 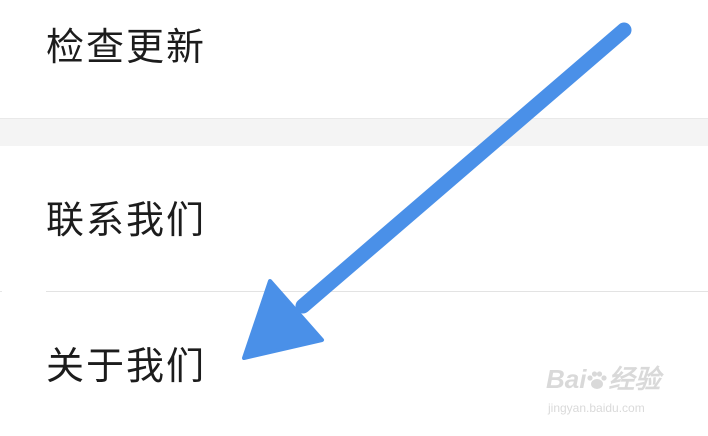 I want to click on watermark-logo: Bai 经验, so click(x=603, y=379).